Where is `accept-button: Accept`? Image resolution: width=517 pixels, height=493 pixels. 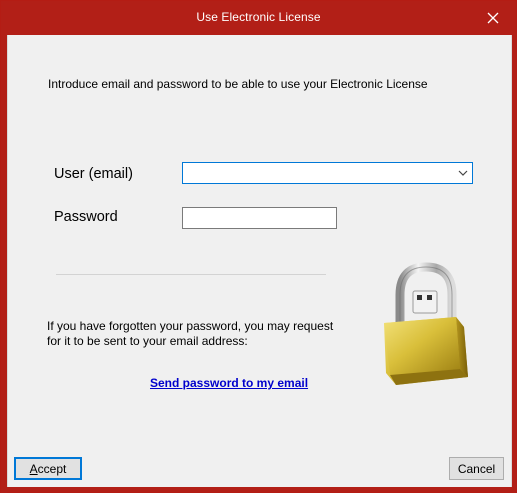 accept-button: Accept is located at coordinates (48, 468).